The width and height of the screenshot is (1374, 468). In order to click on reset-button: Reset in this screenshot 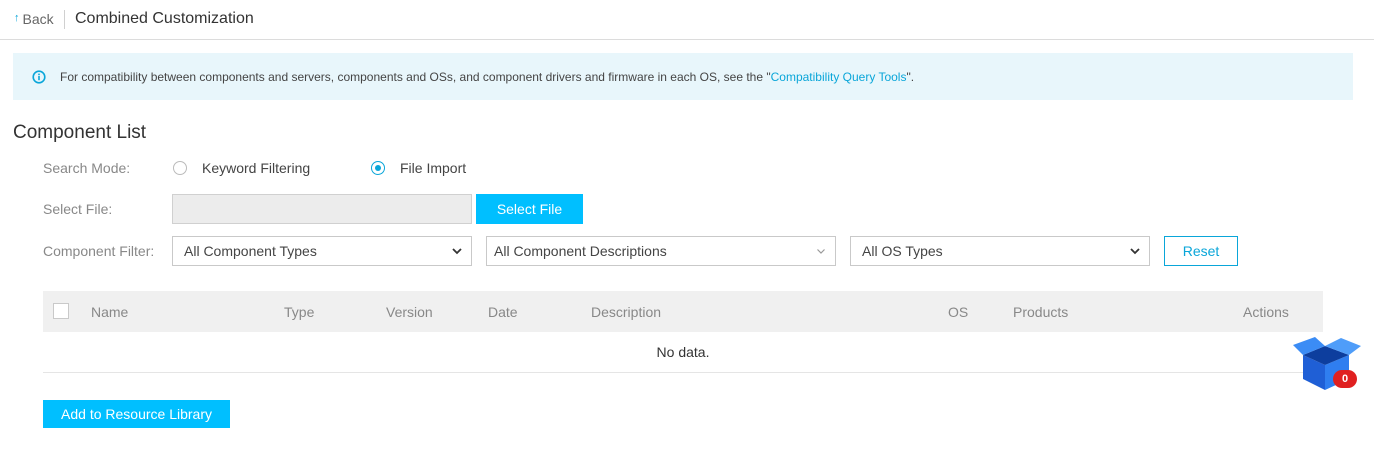, I will do `click(1201, 251)`.